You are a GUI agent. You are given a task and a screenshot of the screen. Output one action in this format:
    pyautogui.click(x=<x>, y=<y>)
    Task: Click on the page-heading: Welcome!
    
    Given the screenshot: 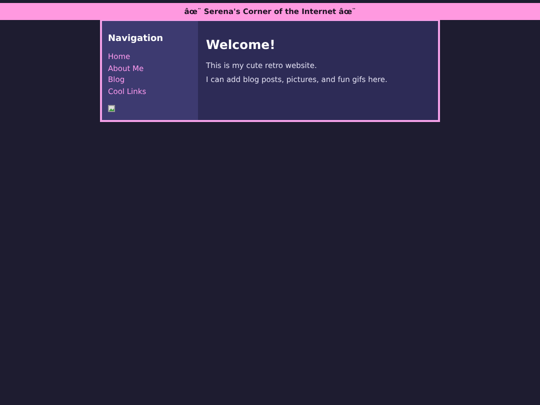 What is the action you would take?
    pyautogui.click(x=241, y=44)
    